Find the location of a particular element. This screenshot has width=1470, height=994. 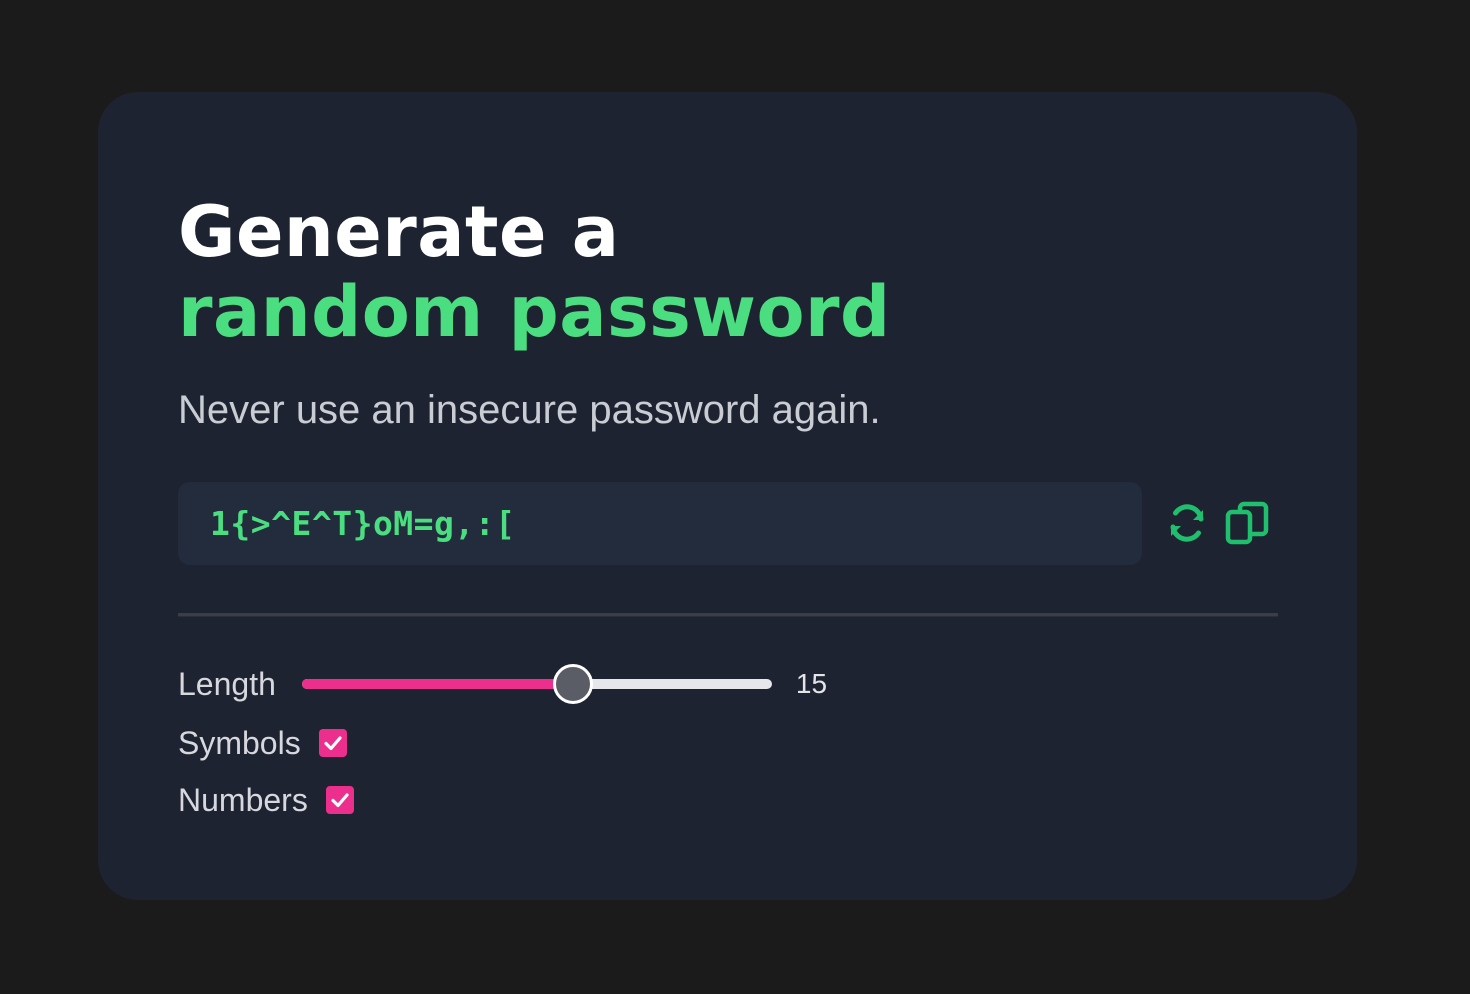

regenerate-button is located at coordinates (1187, 523).